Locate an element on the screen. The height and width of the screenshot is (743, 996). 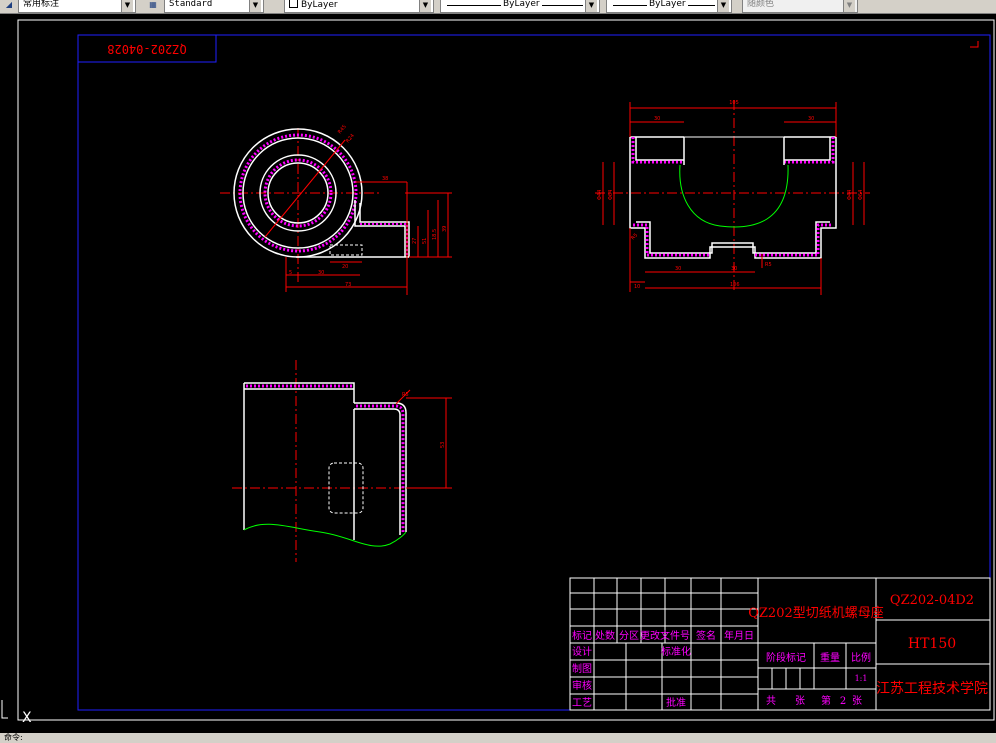
mirrored-drawing-code: QZ202-04028 is located at coordinates (146, 49).